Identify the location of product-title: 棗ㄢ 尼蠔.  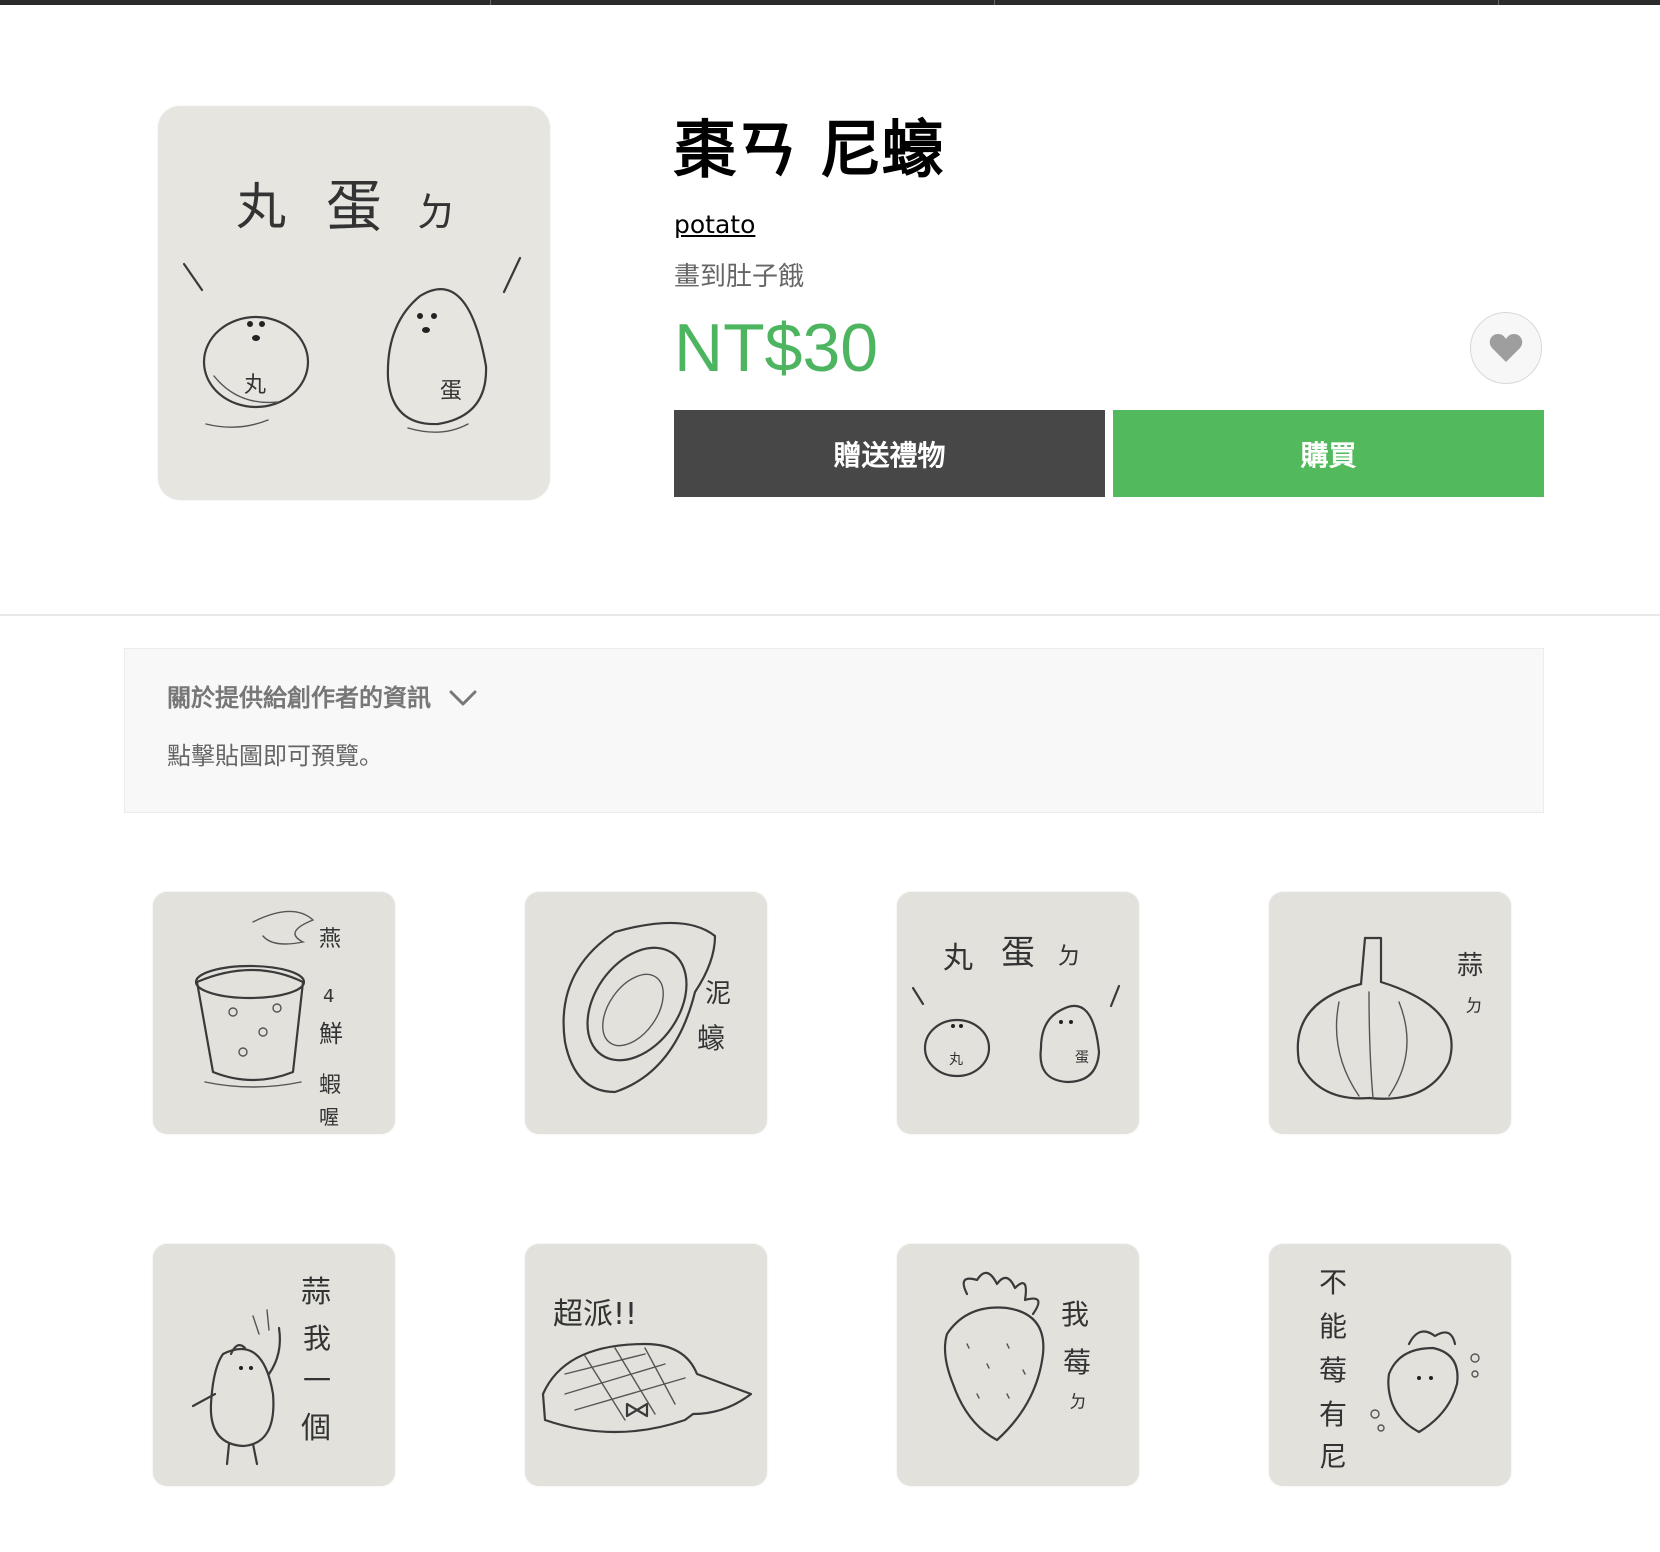
(809, 149).